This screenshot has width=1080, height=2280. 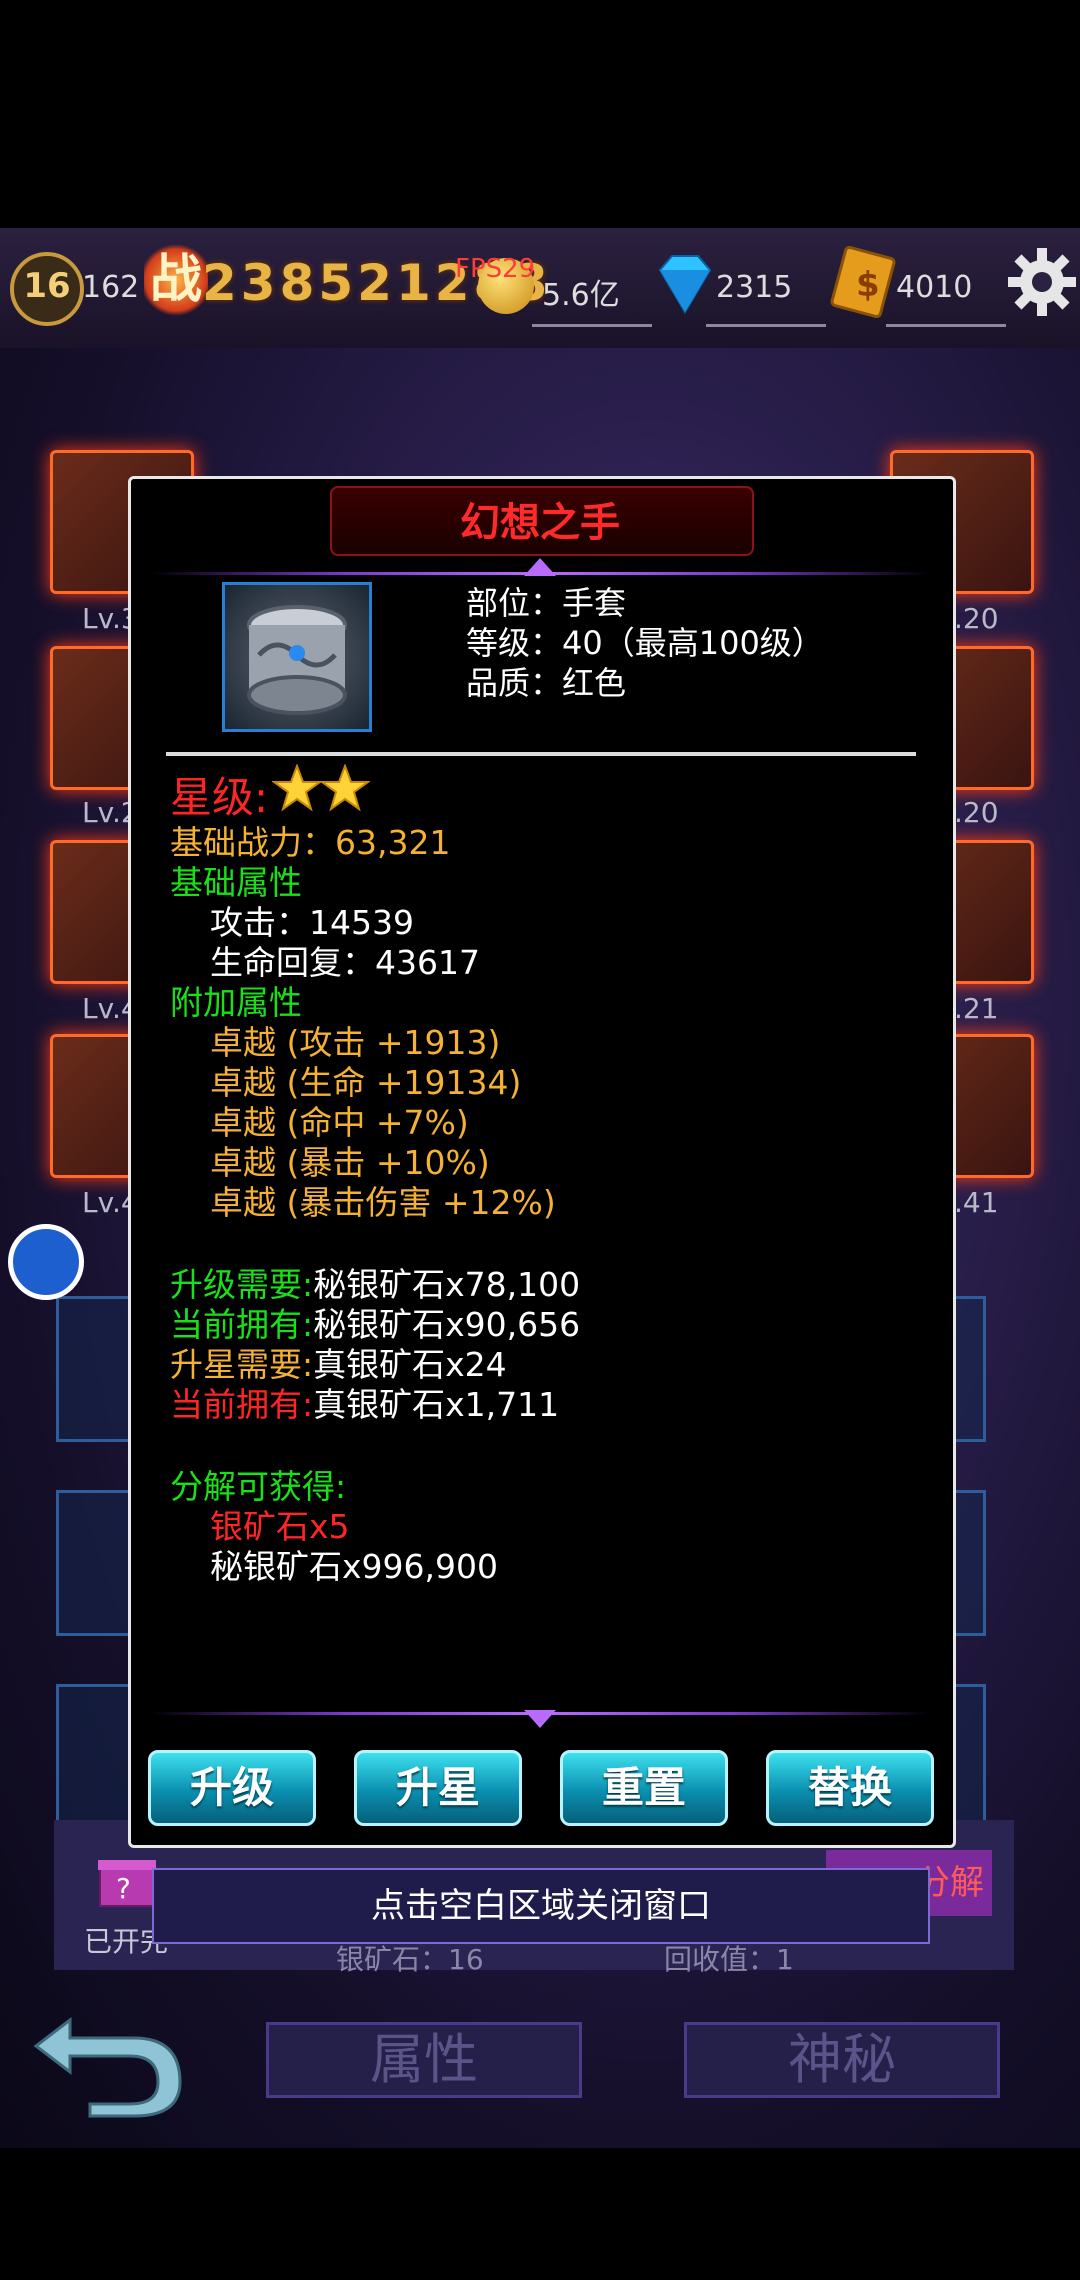 I want to click on diamond-icon, so click(x=685, y=284).